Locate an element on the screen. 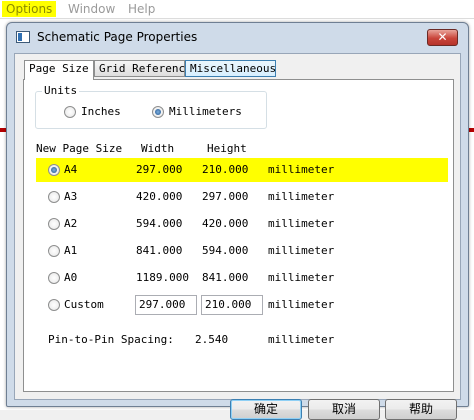 Image resolution: width=474 pixels, height=420 pixels. page-height-a2: 420.000 is located at coordinates (225, 223).